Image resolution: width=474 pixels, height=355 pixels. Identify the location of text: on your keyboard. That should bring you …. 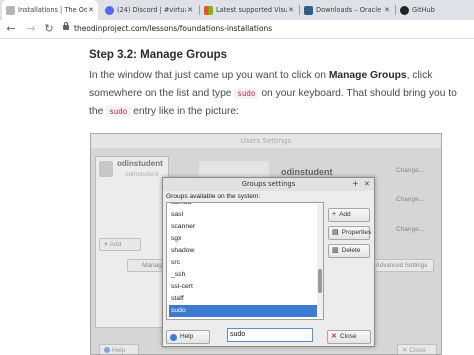
(357, 93).